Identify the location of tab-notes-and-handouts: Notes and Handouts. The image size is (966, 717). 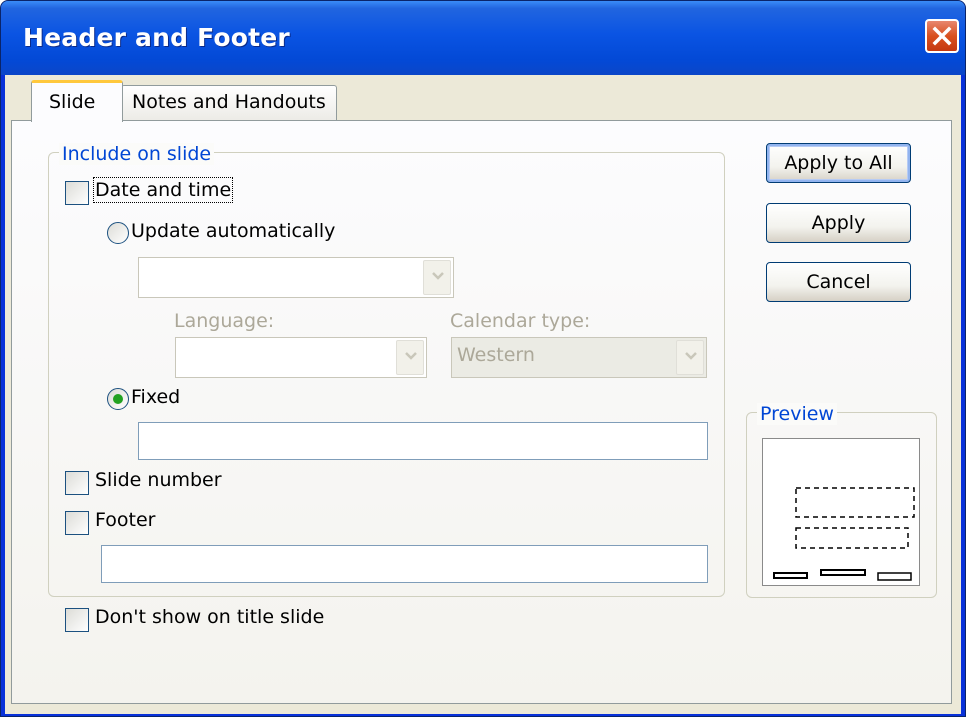
(229, 103).